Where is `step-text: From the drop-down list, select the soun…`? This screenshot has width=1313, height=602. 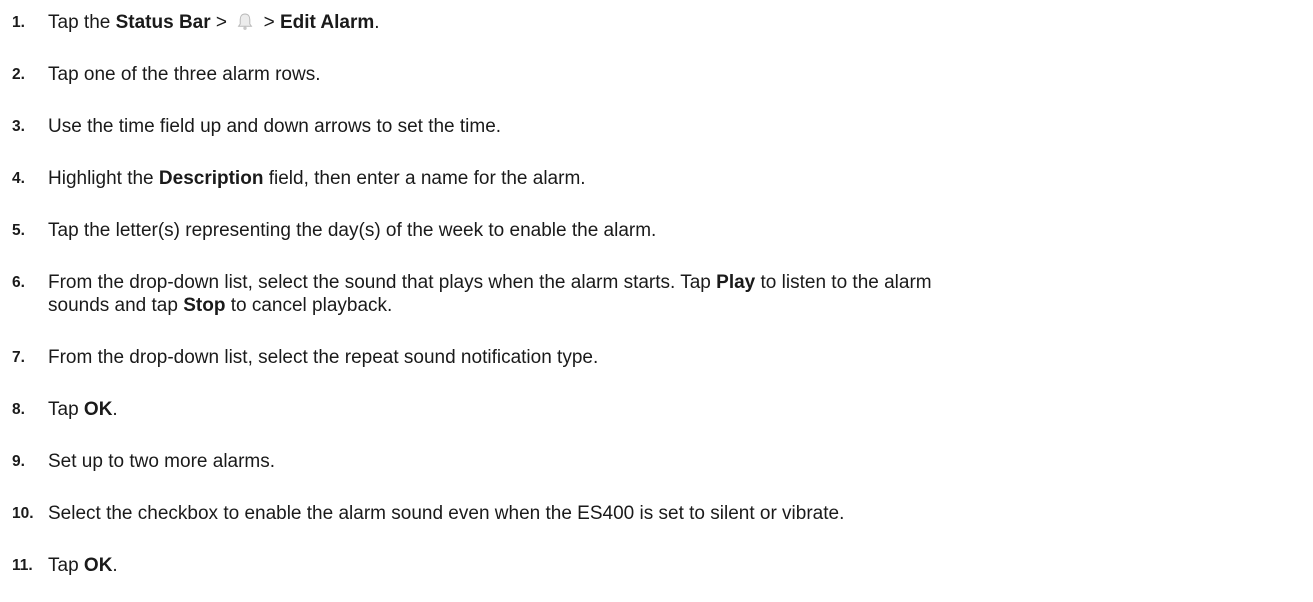
step-text: From the drop-down list, select the soun… is located at coordinates (490, 294).